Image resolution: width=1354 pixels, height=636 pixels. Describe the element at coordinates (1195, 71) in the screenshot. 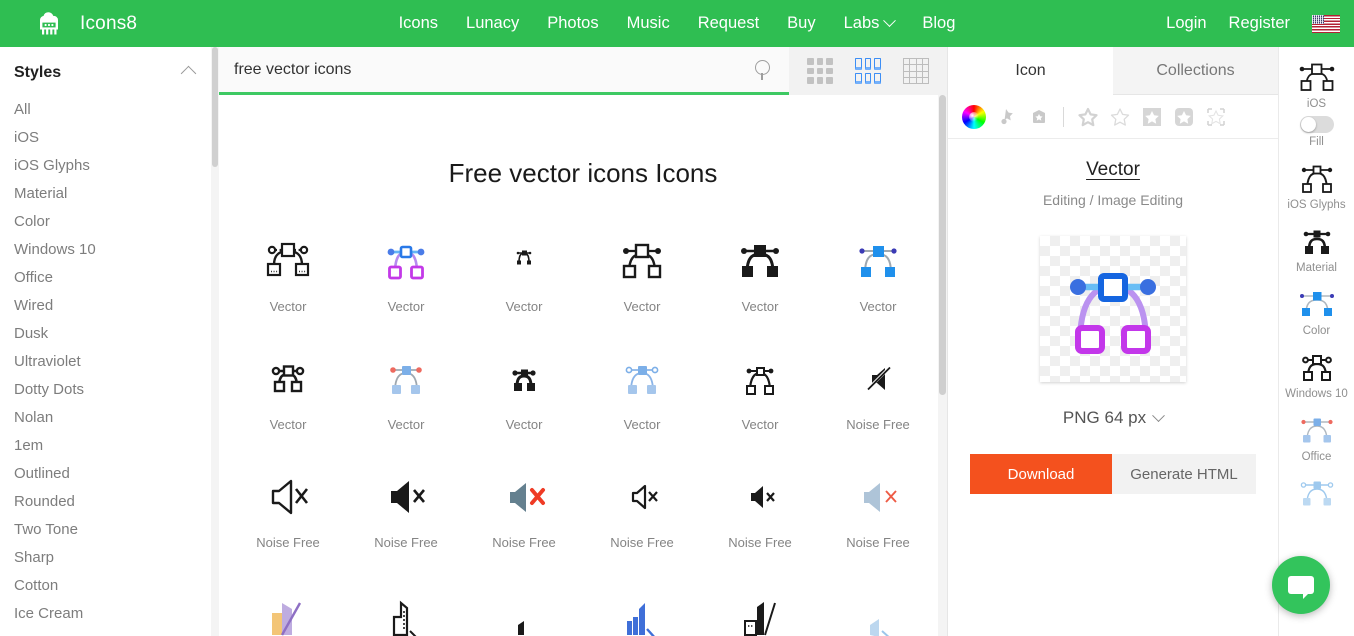

I see `tab-collections: Collections` at that location.